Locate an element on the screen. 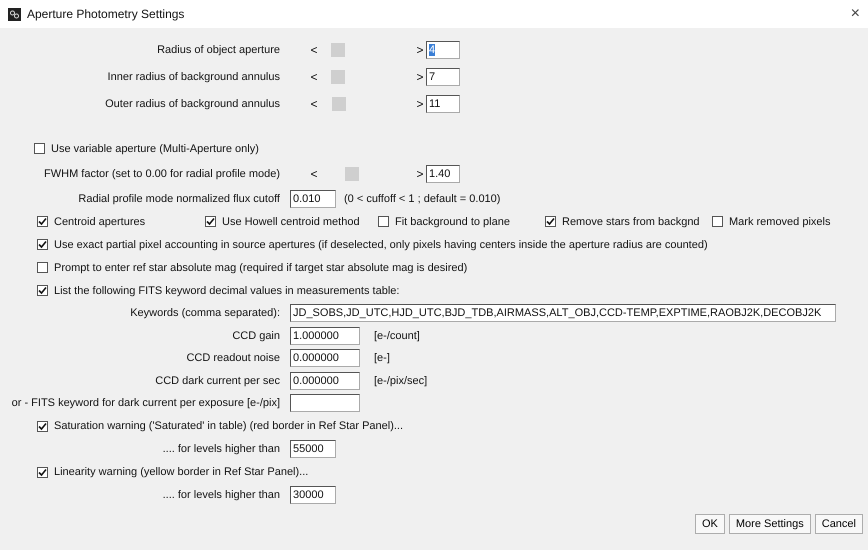 This screenshot has height=550, width=868. value-field: 1.40 is located at coordinates (443, 173).